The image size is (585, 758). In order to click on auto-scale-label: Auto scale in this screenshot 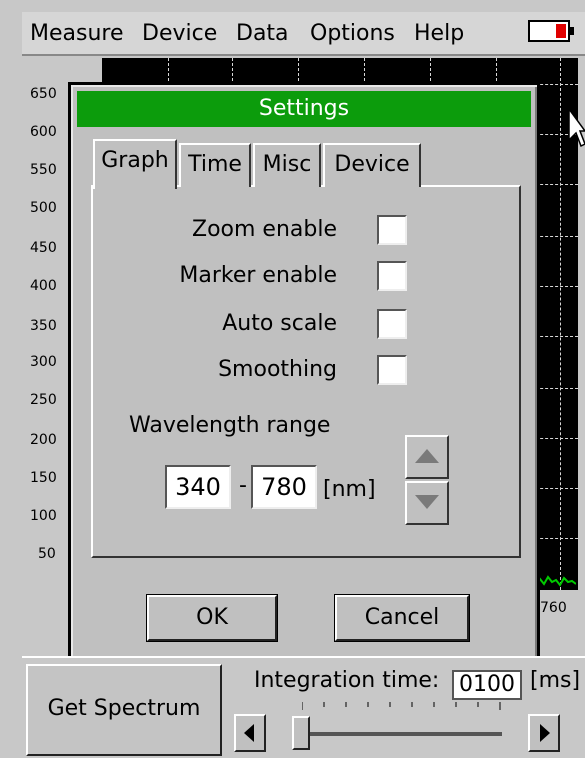, I will do `click(279, 323)`.